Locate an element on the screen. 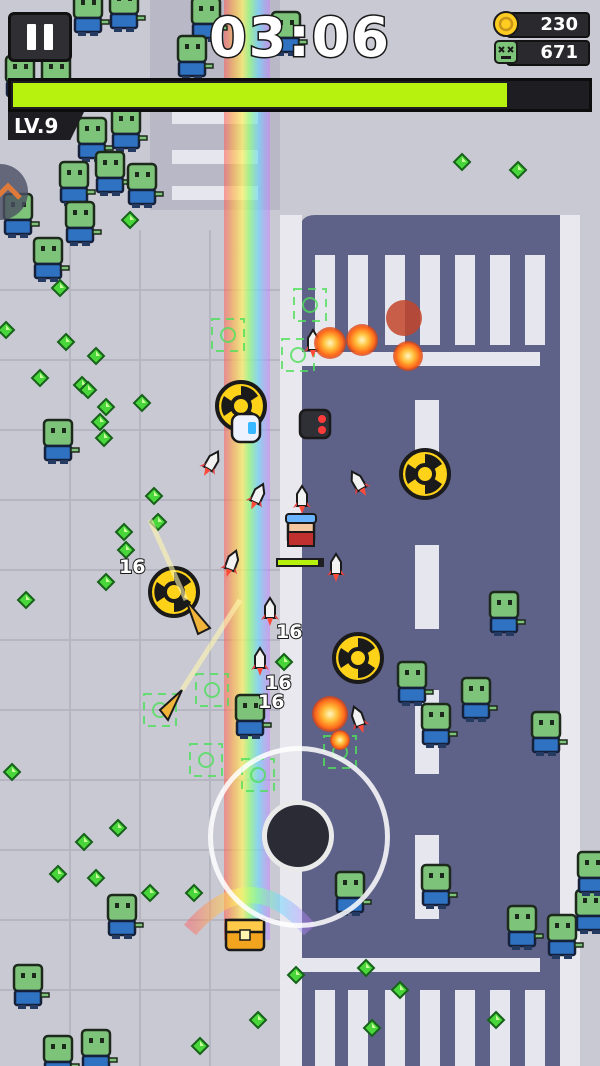 The width and height of the screenshot is (600, 1066). pause-icon is located at coordinates (40, 37).